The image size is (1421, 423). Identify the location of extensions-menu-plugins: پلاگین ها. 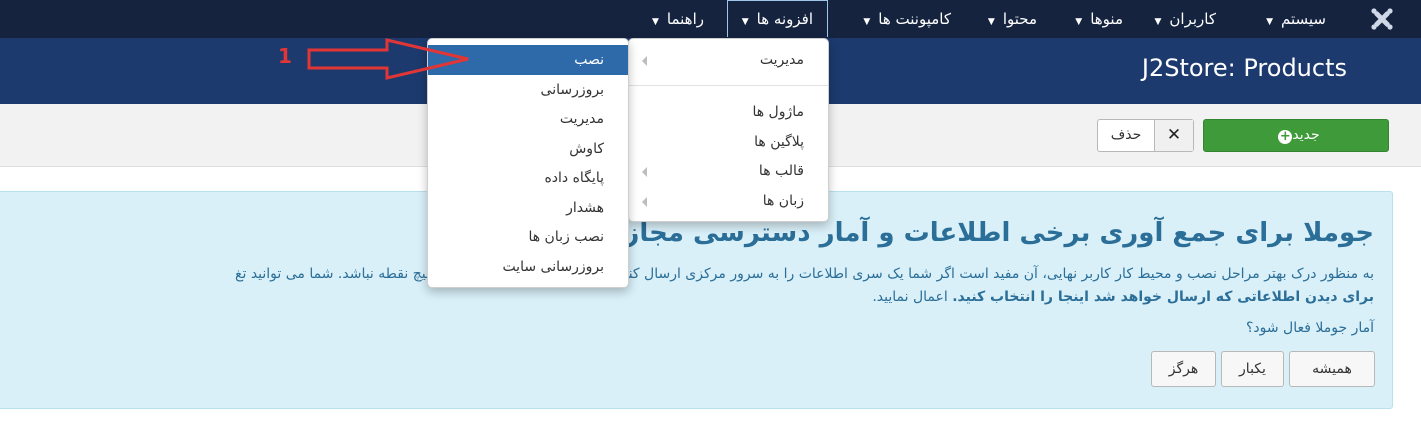
(728, 142).